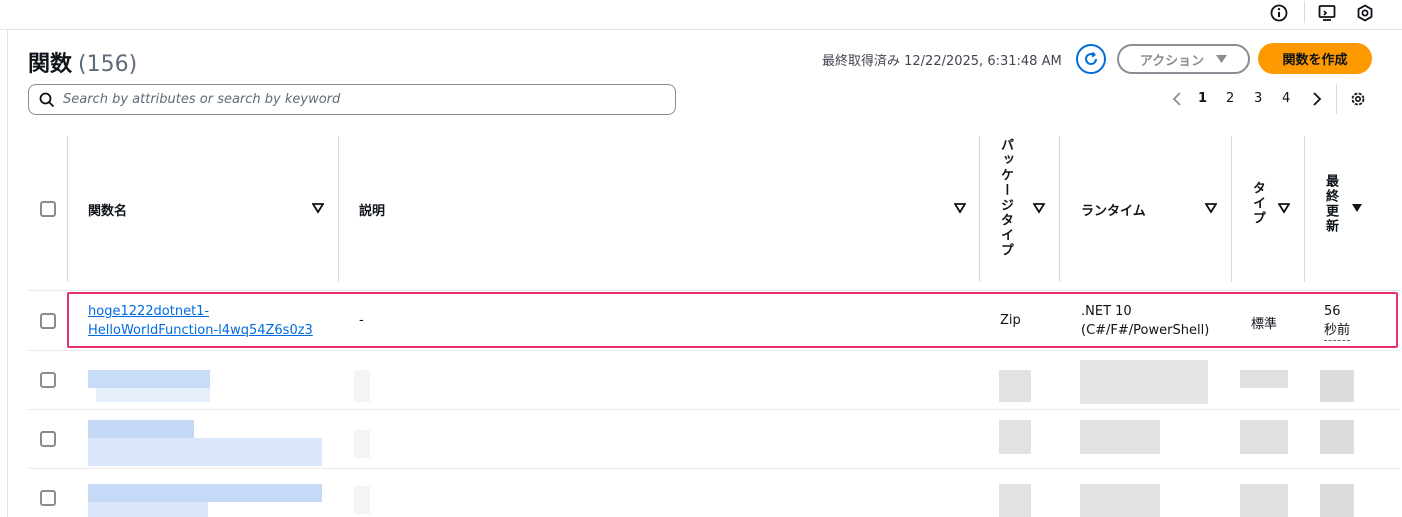 This screenshot has width=1402, height=517. Describe the element at coordinates (1177, 99) in the screenshot. I see `prev-page-icon` at that location.